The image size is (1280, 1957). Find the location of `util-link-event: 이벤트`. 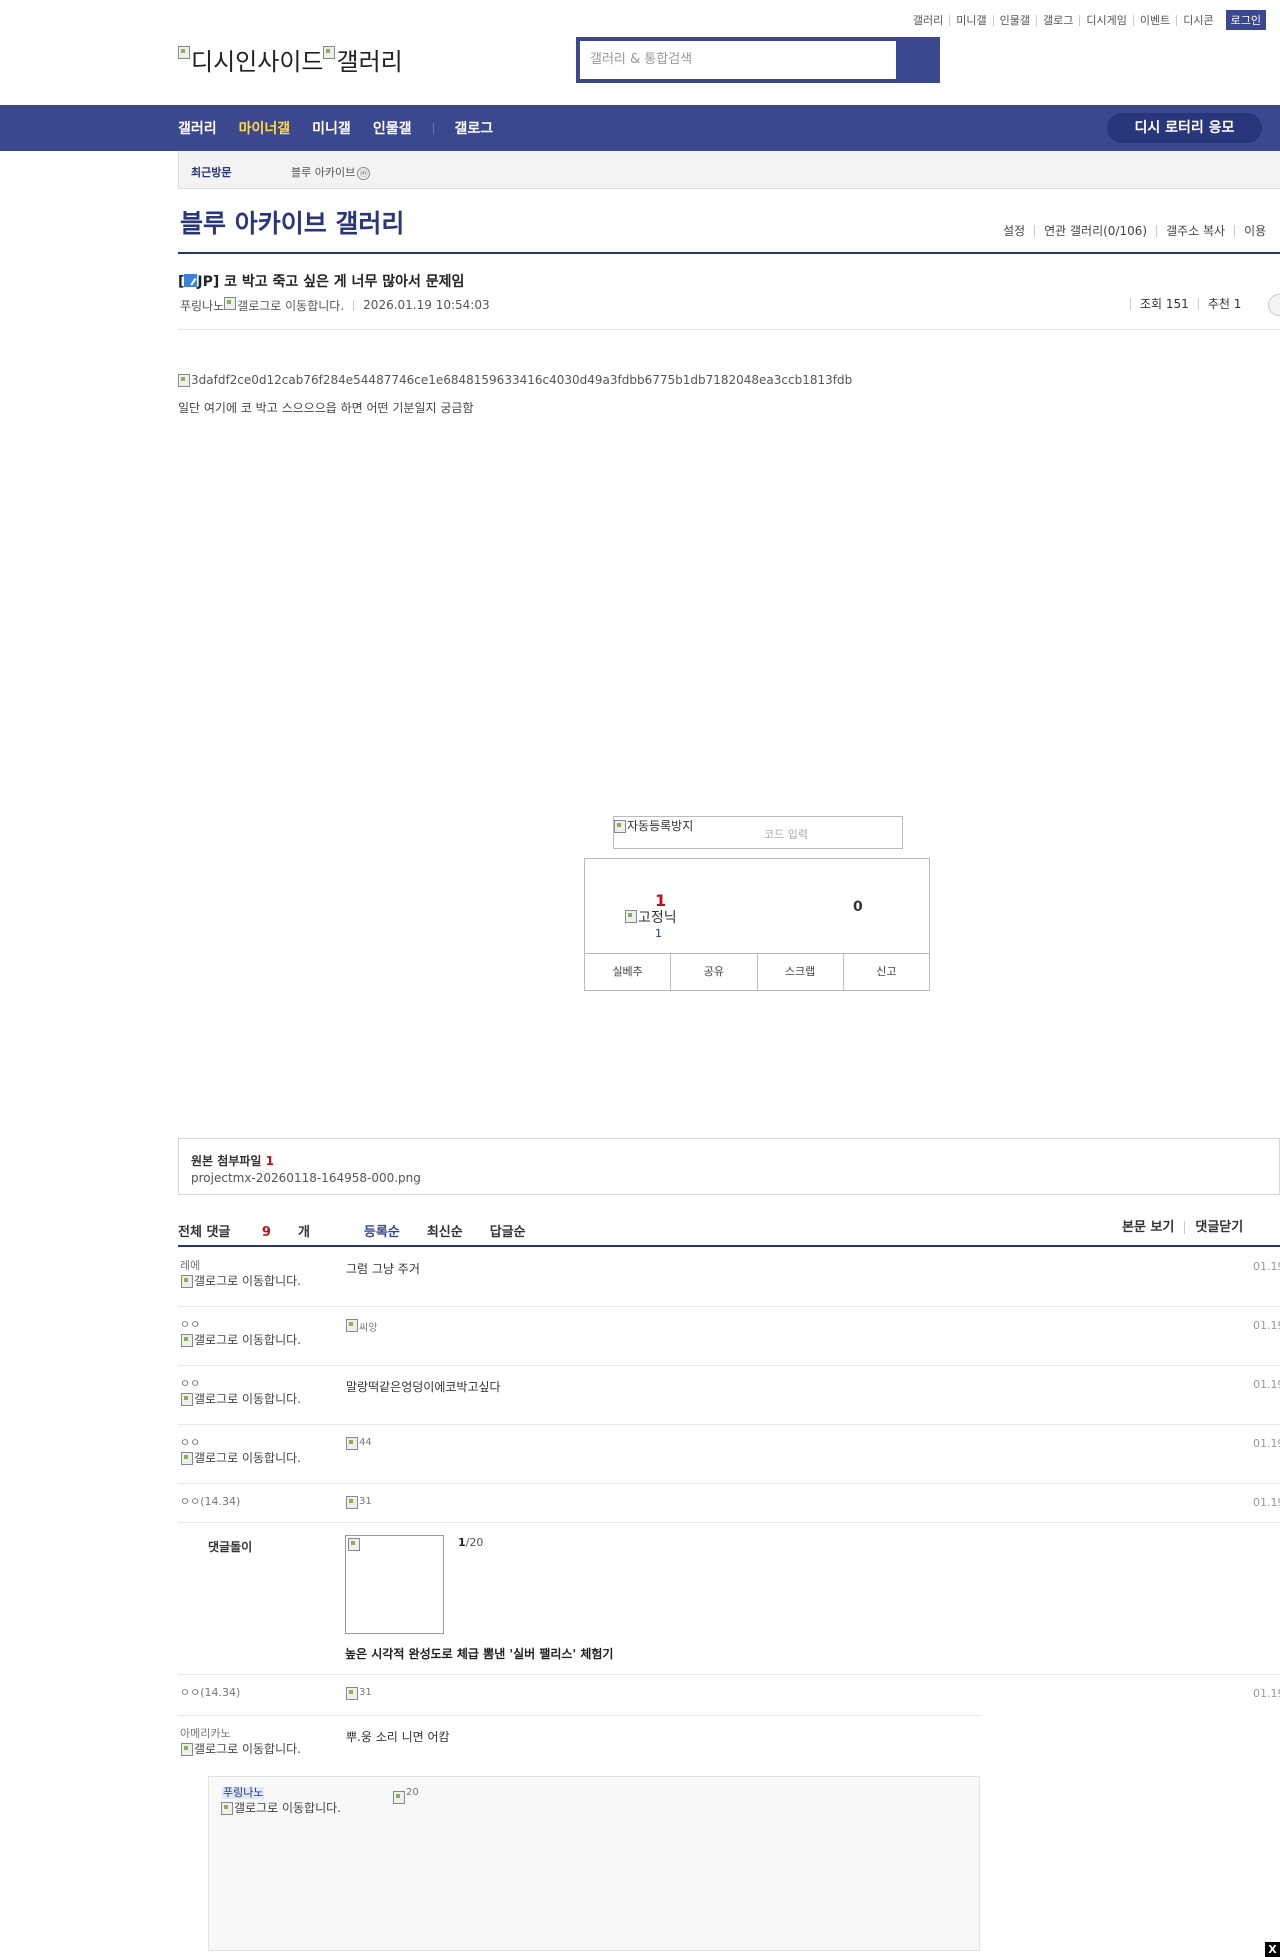

util-link-event: 이벤트 is located at coordinates (1154, 20).